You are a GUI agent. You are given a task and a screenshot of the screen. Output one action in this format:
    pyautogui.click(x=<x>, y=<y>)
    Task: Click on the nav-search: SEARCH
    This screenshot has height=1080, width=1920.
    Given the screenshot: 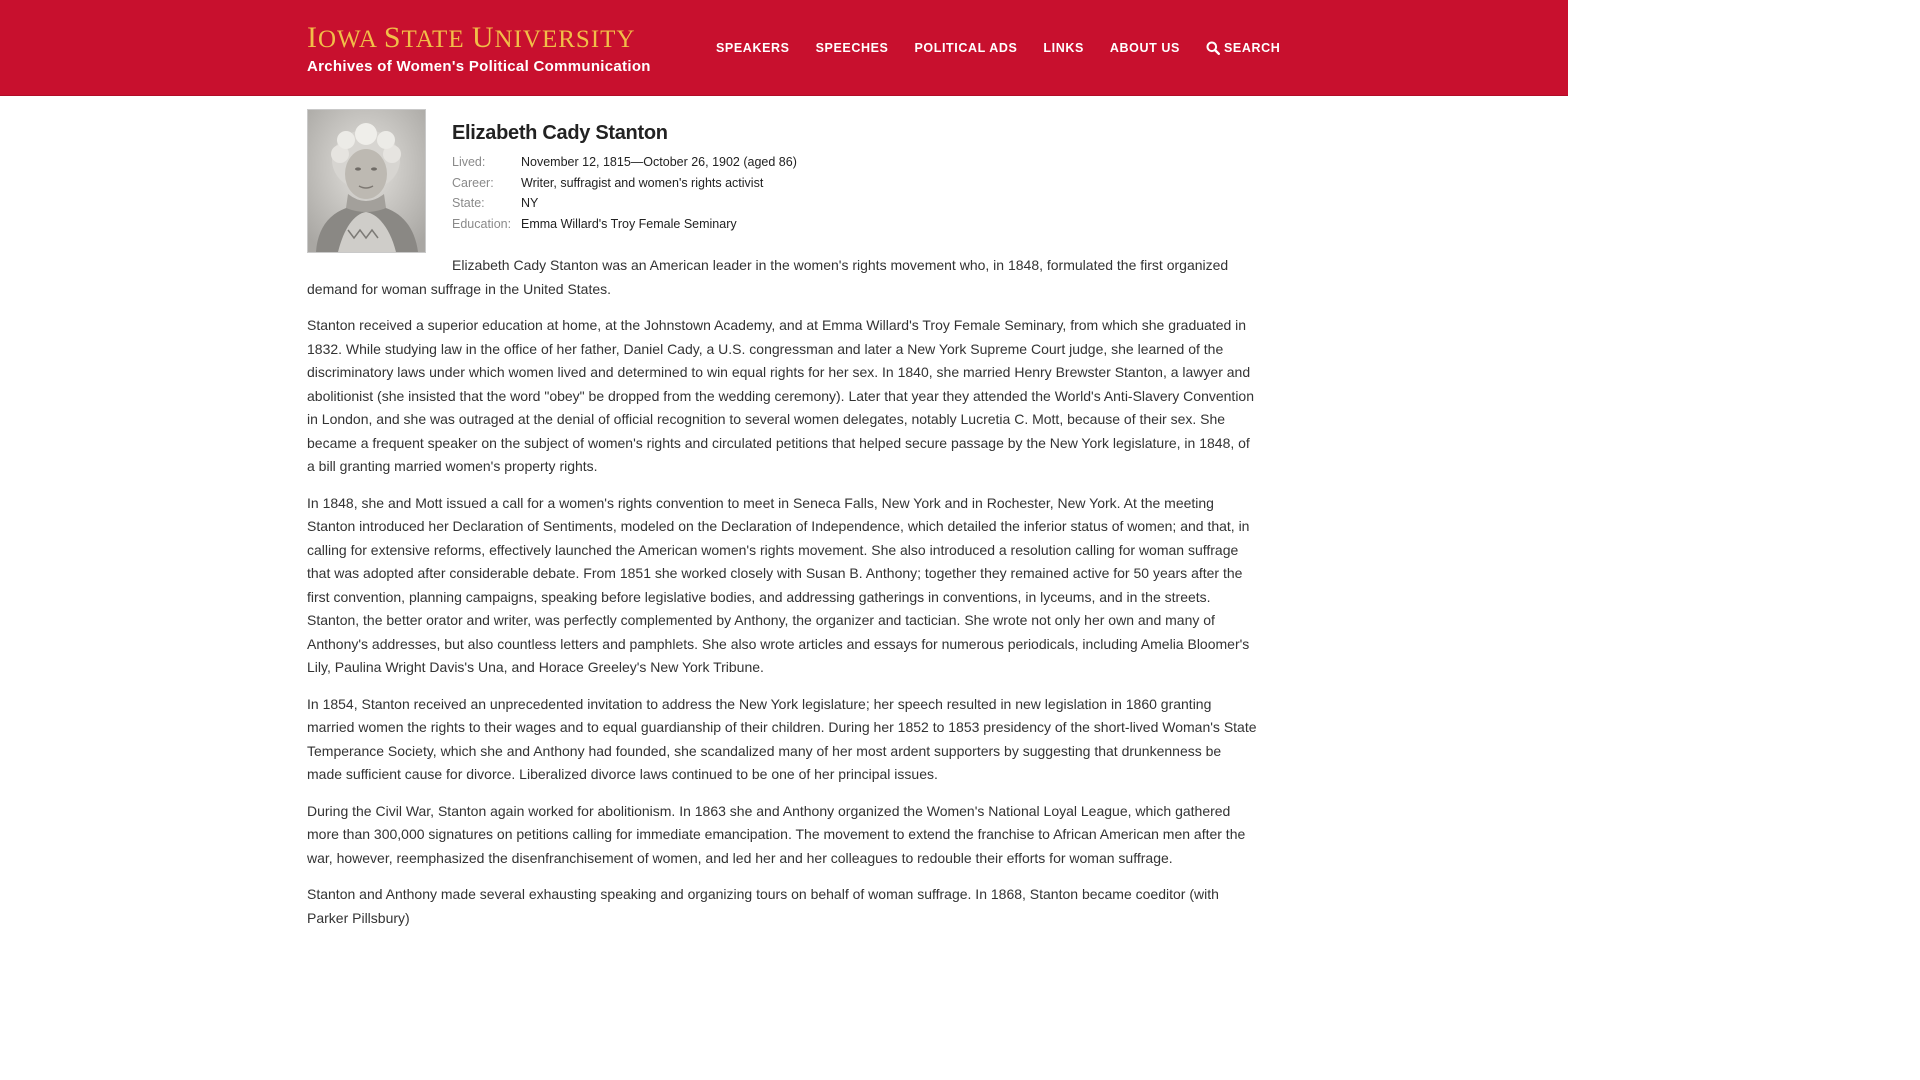 What is the action you would take?
    pyautogui.click(x=1243, y=48)
    